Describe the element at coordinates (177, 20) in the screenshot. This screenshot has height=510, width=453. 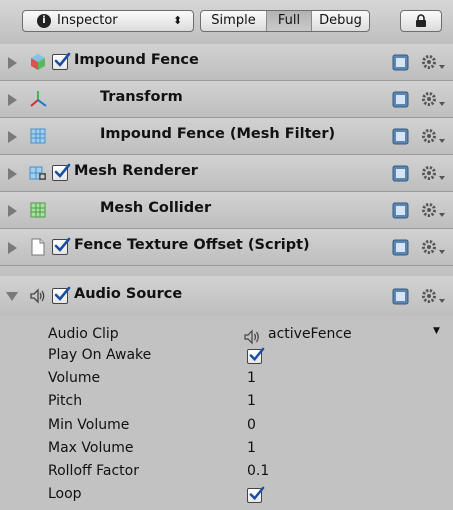
I see `updown-arrows-icon: ⬍` at that location.